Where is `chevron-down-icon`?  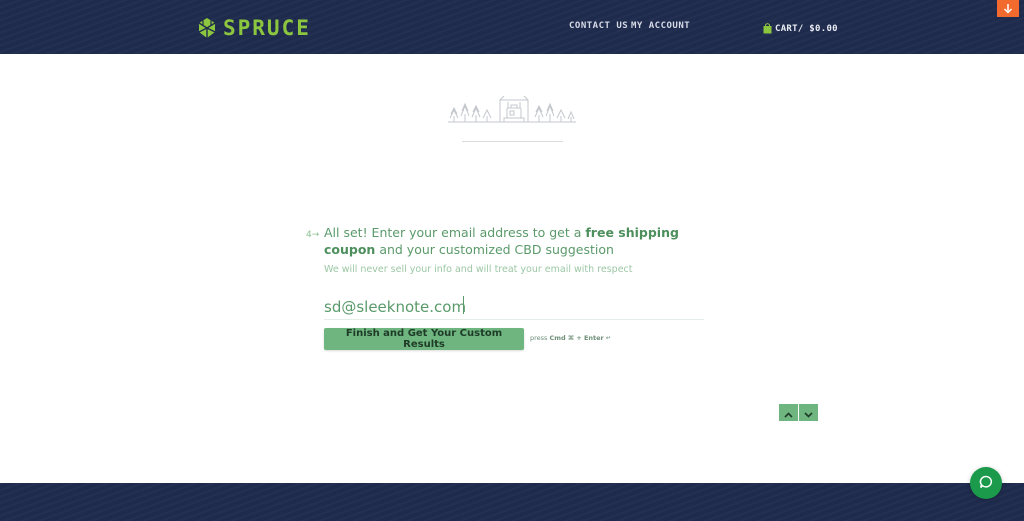
chevron-down-icon is located at coordinates (808, 412).